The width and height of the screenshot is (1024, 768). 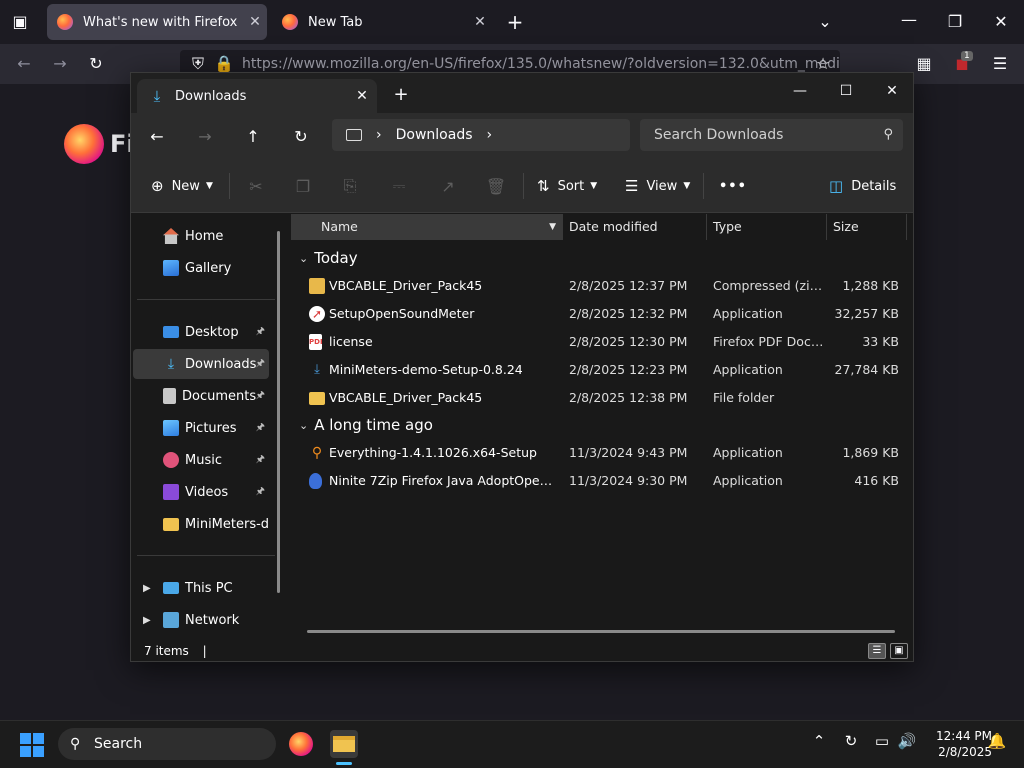 What do you see at coordinates (997, 741) in the screenshot?
I see `notification-bell-icon: 🔔` at bounding box center [997, 741].